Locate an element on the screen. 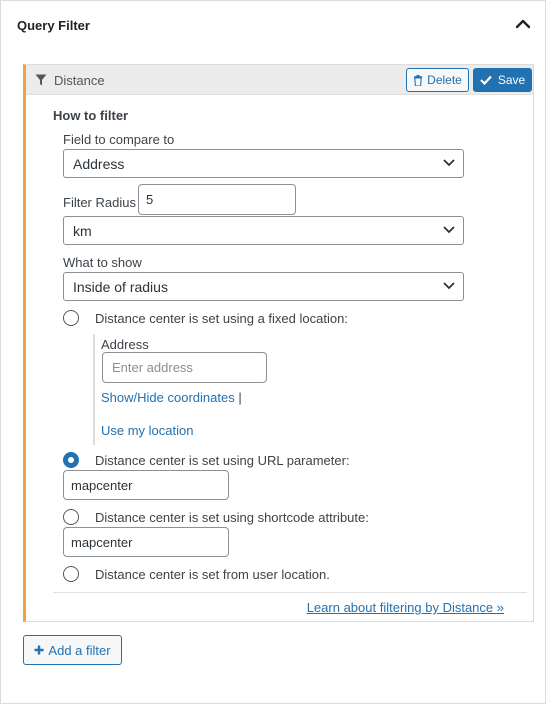 The image size is (546, 704). radio-user-location is located at coordinates (71, 574).